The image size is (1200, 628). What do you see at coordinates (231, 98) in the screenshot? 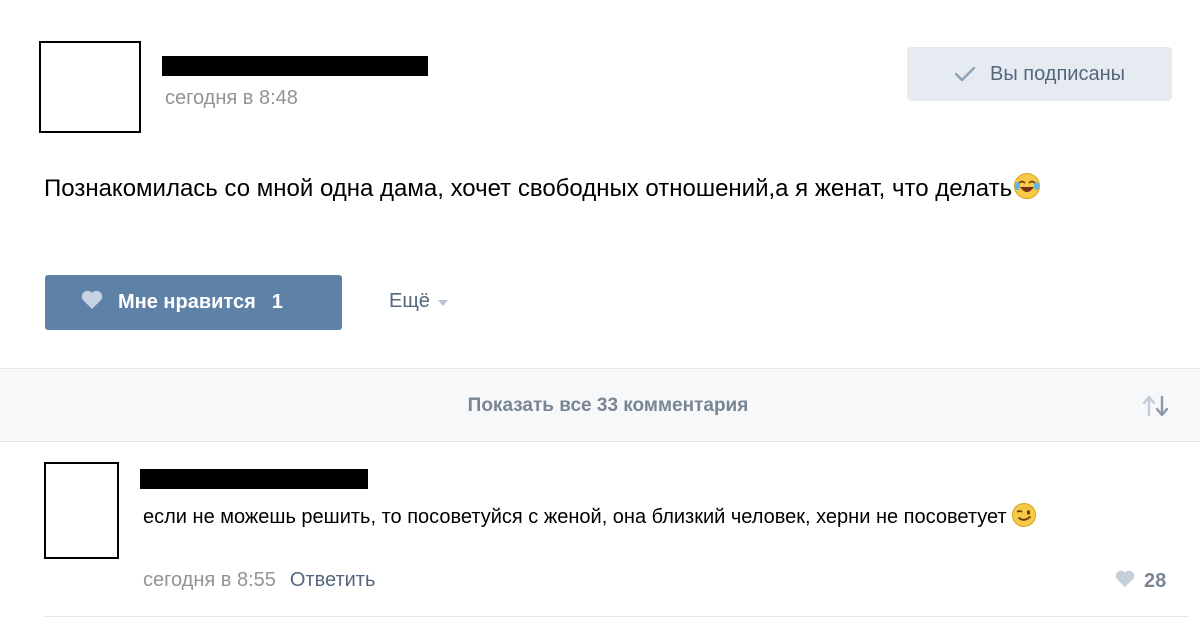
I see `post-date: сегодня в 8:48` at bounding box center [231, 98].